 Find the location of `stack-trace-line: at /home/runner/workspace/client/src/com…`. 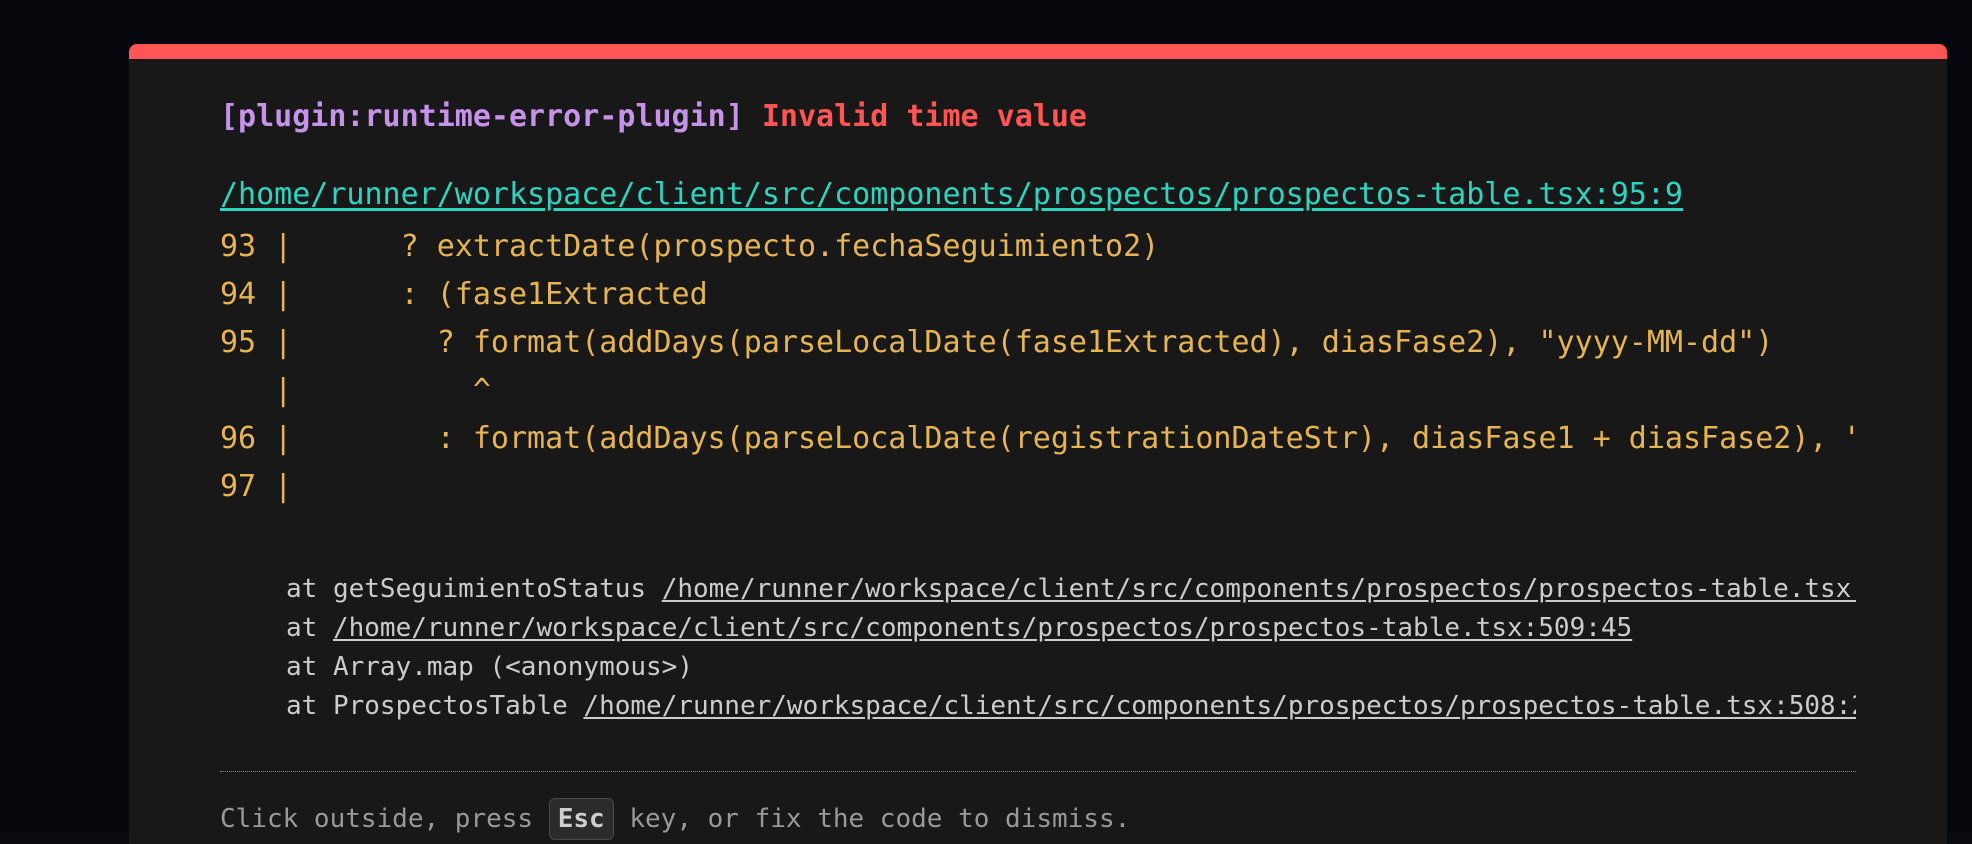

stack-trace-line: at /home/runner/workspace/client/src/com… is located at coordinates (1071, 628).